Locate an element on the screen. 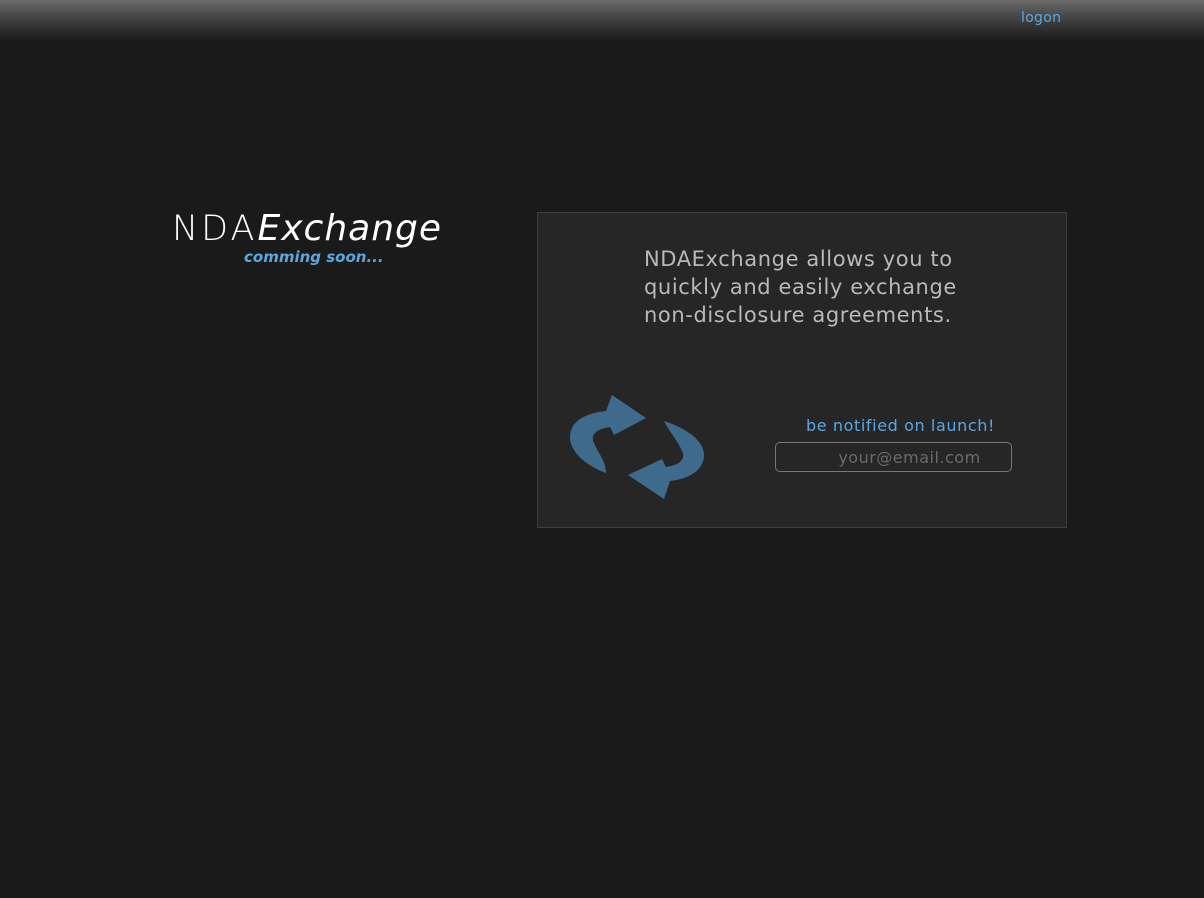 This screenshot has height=898, width=1204. exchange-arrows-icon is located at coordinates (637, 447).